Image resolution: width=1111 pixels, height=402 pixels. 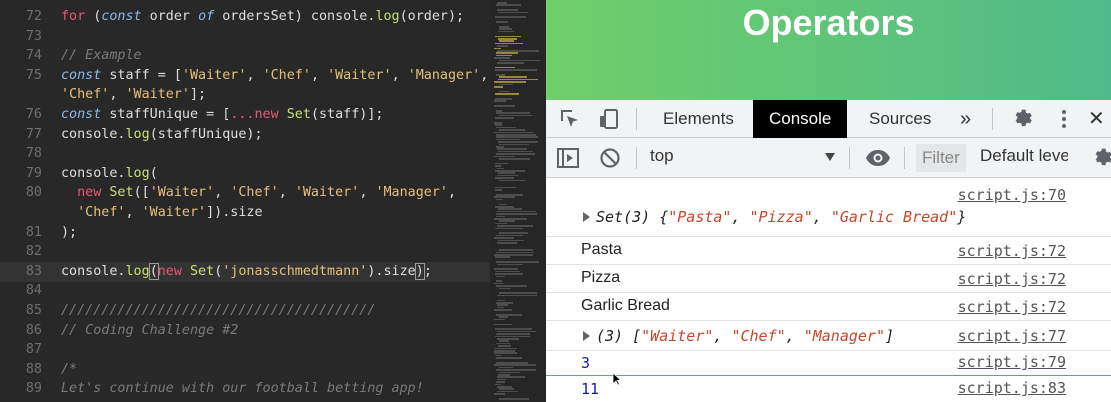 I want to click on code-text: const staffUnique = [...new Set(staff)];, so click(x=222, y=115).